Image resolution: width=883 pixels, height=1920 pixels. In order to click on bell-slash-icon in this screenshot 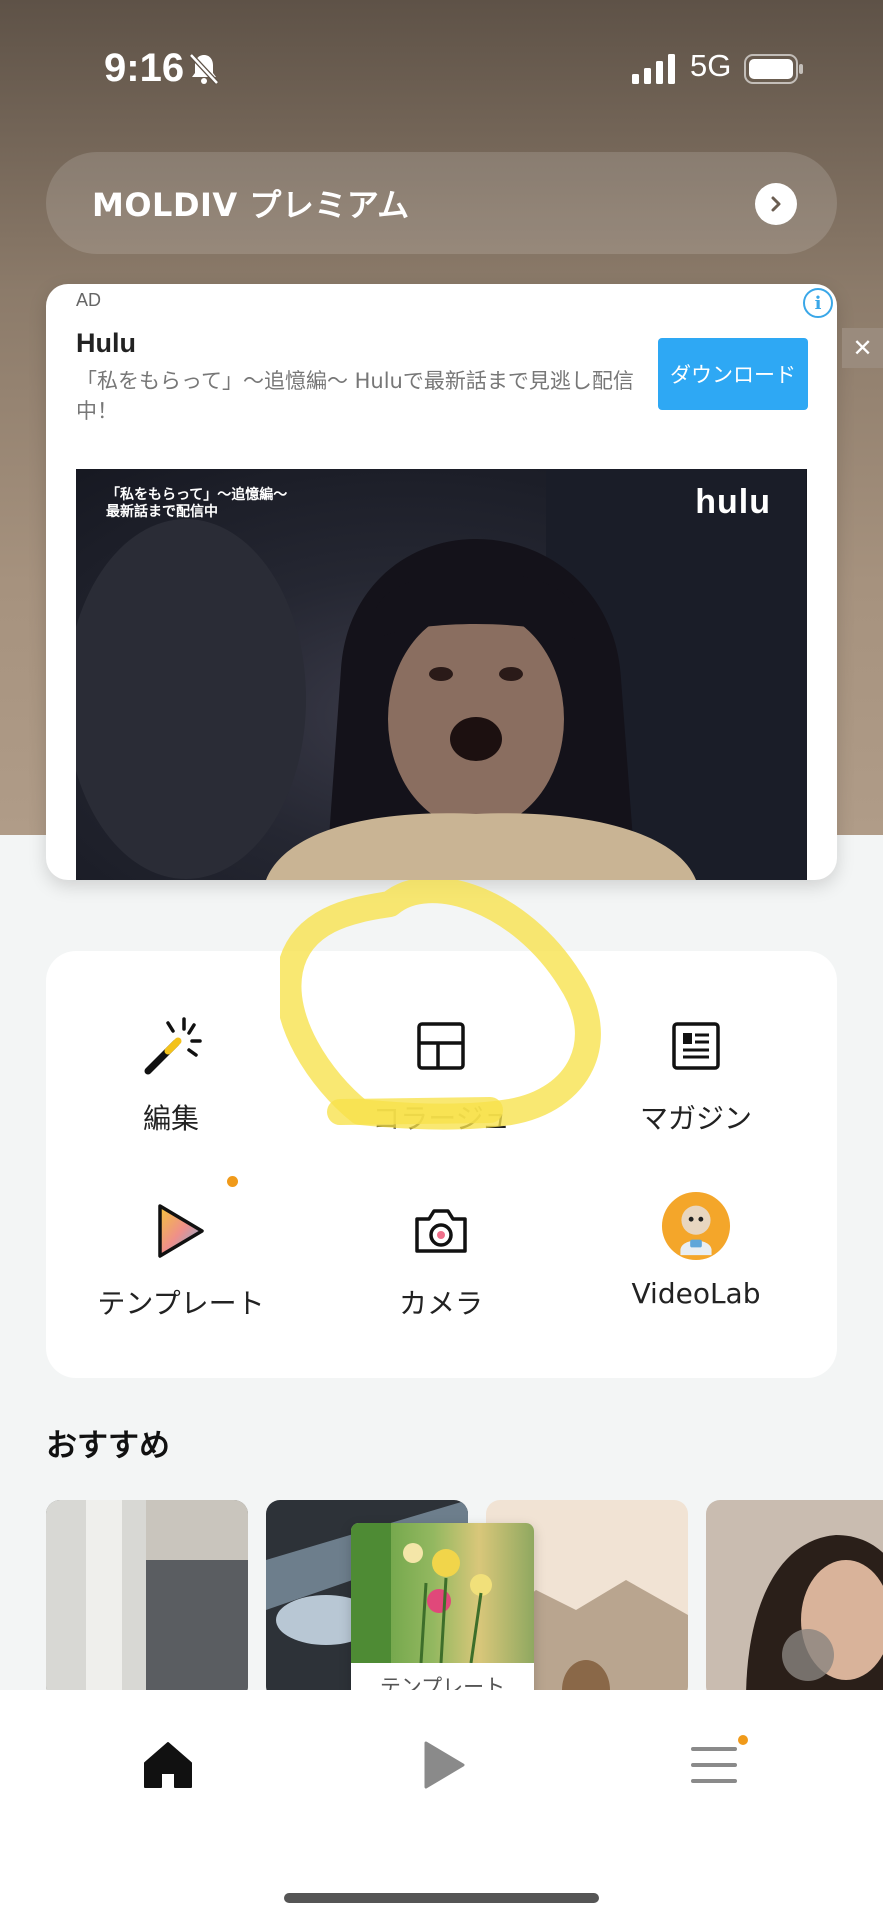, I will do `click(204, 69)`.